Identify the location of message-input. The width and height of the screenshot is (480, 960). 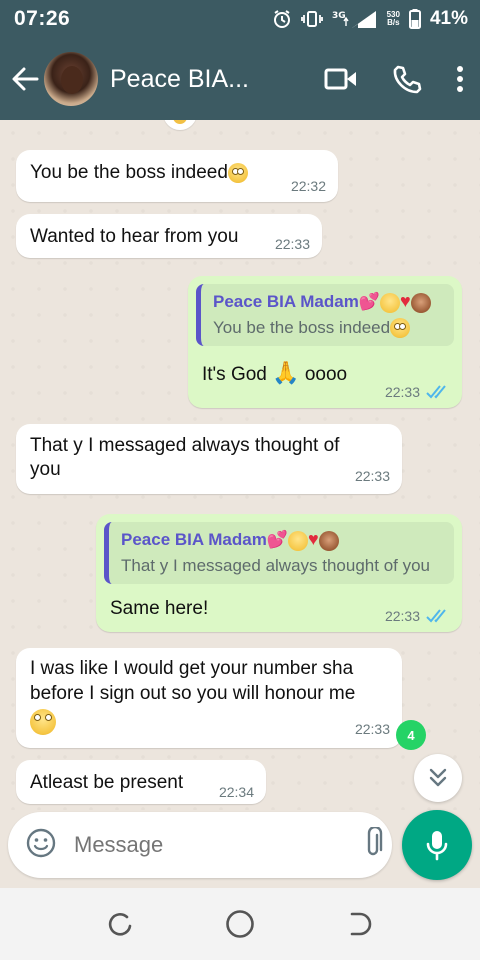
(218, 845).